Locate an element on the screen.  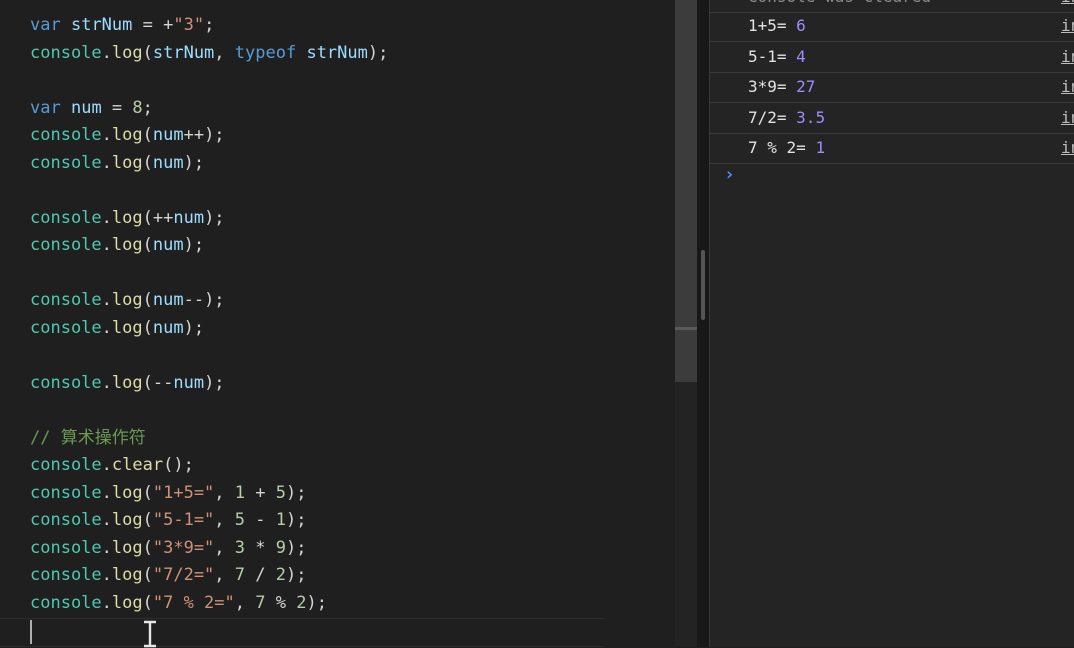
code-token: clear is located at coordinates (137, 465).